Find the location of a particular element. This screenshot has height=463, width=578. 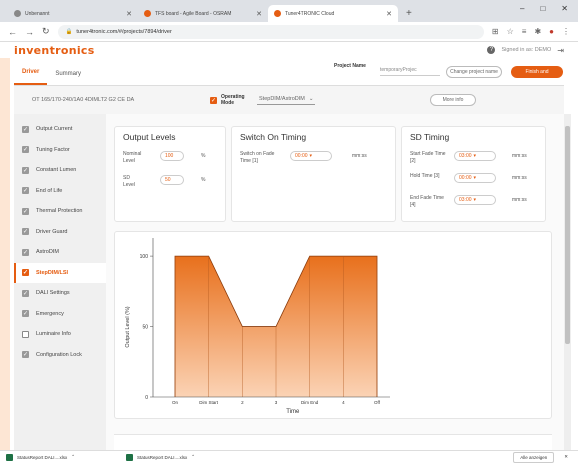

nominal-level-input: 100 is located at coordinates (172, 156).